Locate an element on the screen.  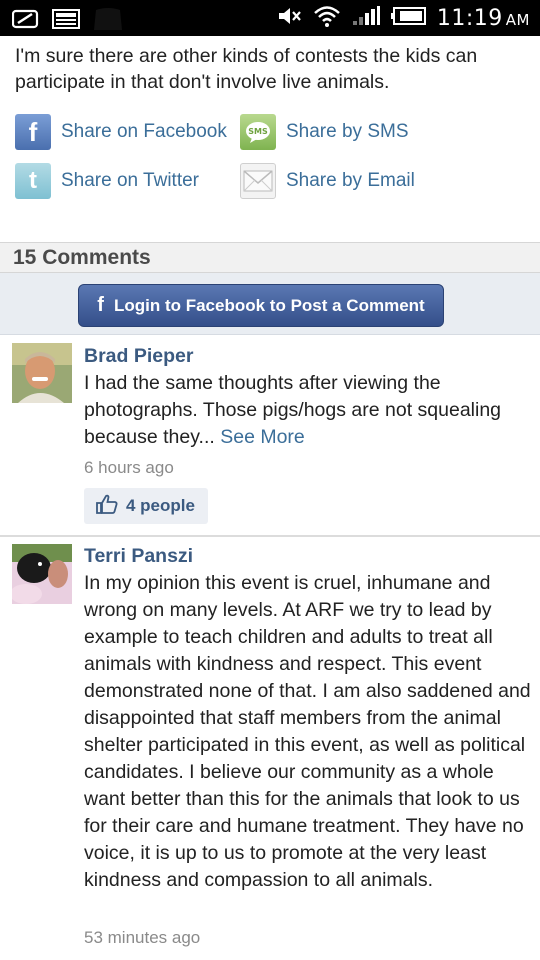
login-bar: f Login to Facebook to Post a Comment is located at coordinates (270, 304).